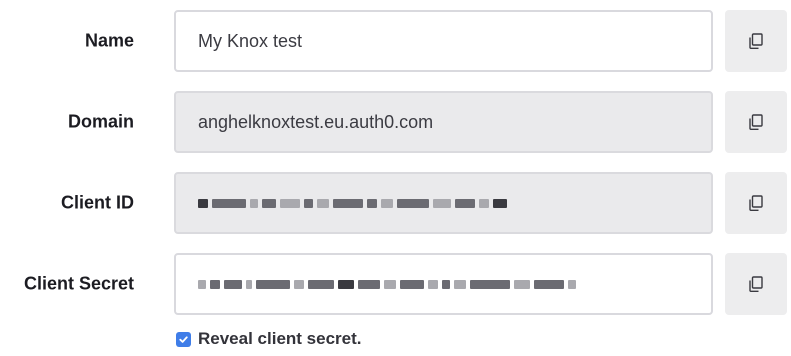  What do you see at coordinates (109, 40) in the screenshot?
I see `name-label: Name` at bounding box center [109, 40].